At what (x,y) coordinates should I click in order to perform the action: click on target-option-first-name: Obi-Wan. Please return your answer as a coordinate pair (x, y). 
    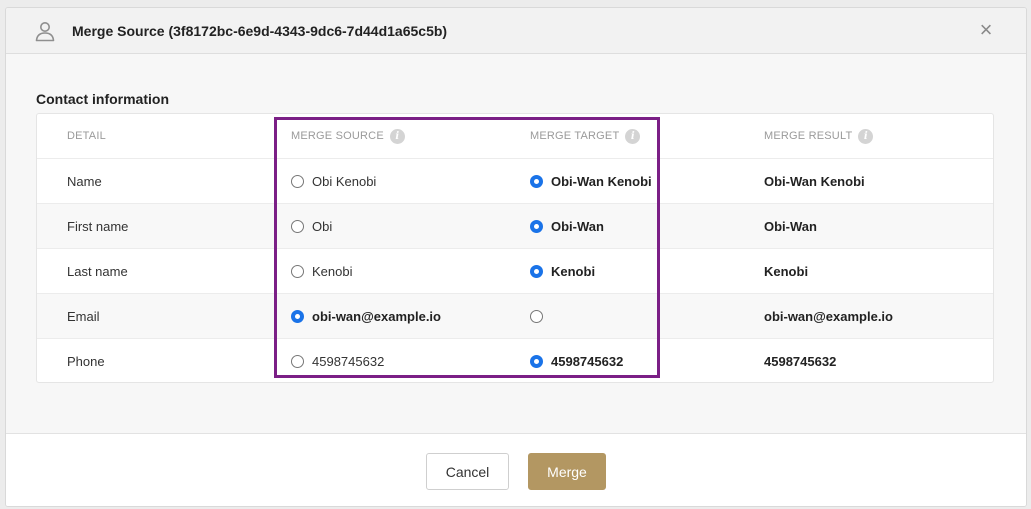
    Looking at the image, I should click on (567, 226).